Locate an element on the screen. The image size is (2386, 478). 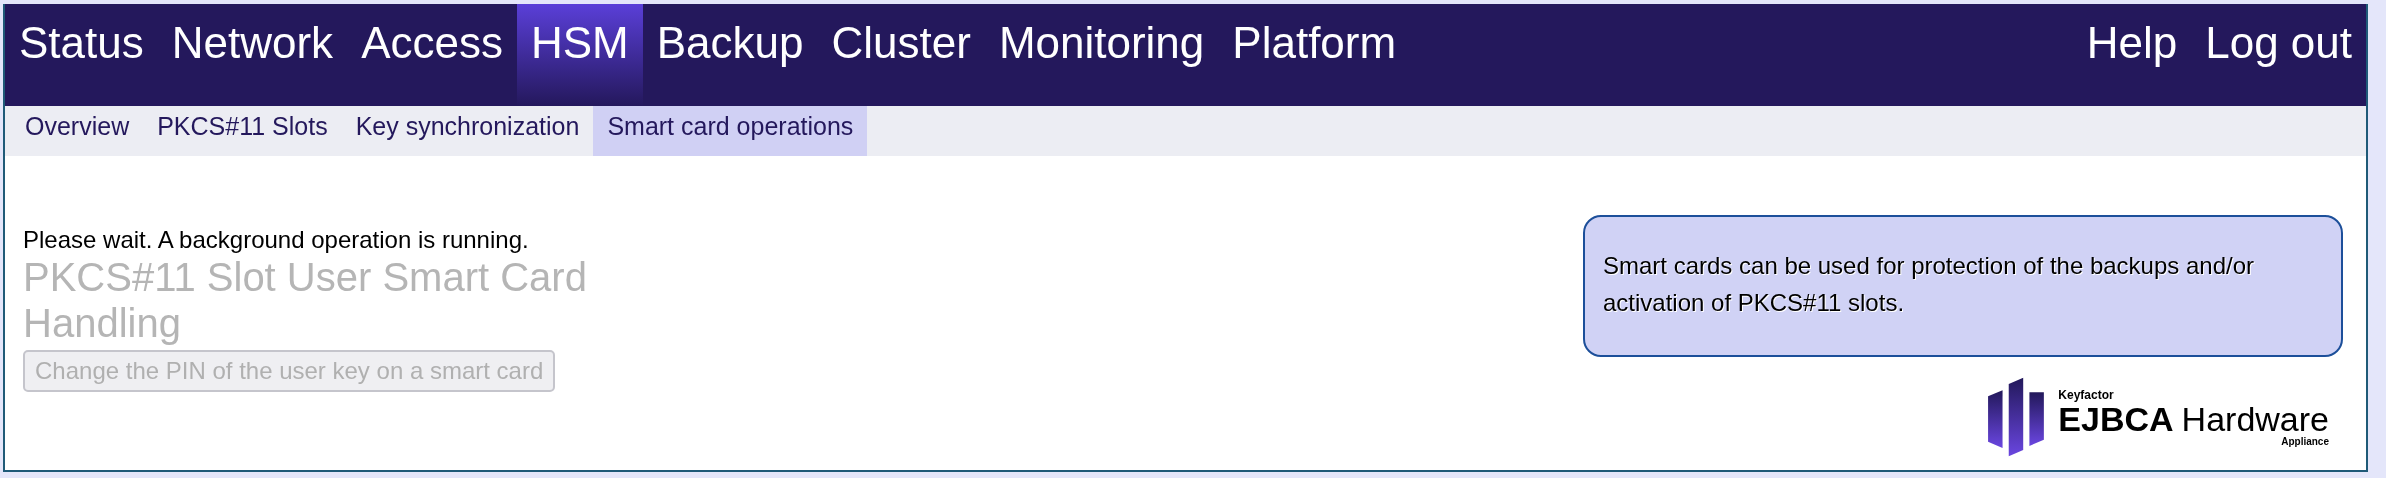
logo-edition-text: Appliance is located at coordinates (2305, 441).